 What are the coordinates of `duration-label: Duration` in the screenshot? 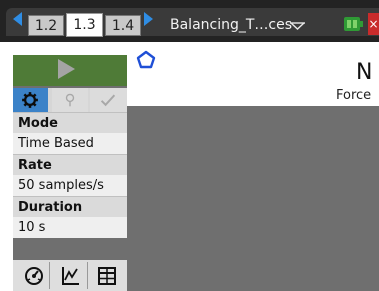 It's located at (70, 206).